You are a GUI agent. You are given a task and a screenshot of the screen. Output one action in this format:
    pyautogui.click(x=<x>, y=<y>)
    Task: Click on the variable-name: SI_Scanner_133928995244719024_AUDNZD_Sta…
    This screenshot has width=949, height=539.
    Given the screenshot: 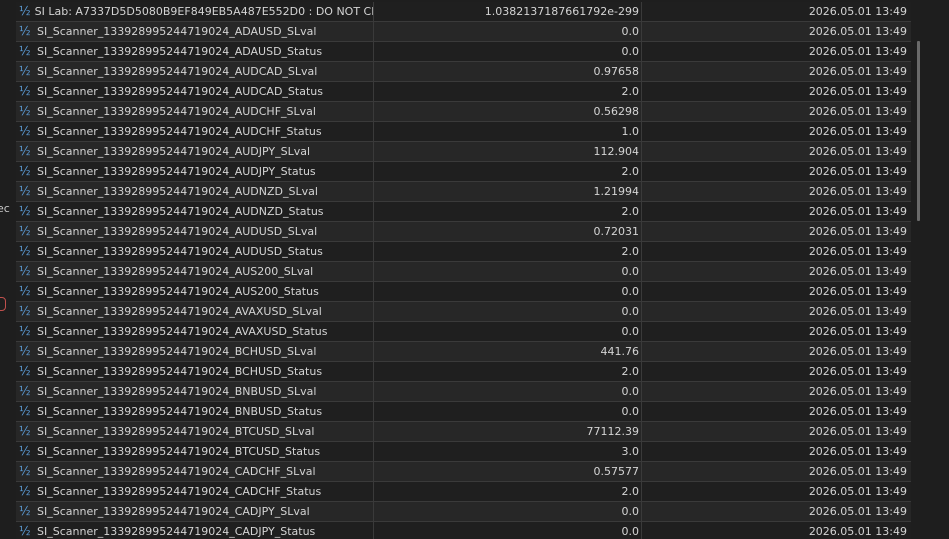 What is the action you would take?
    pyautogui.click(x=180, y=211)
    